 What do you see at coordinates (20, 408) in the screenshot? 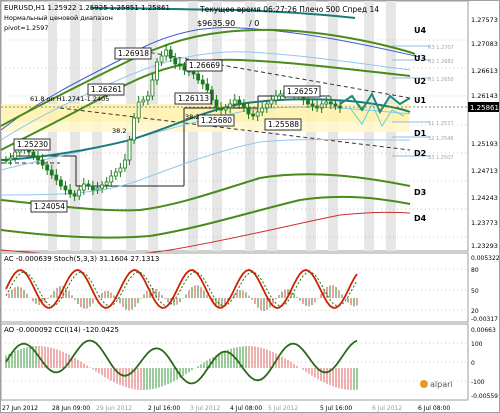
I see `svg-text: 27 Jun 2012` at bounding box center [20, 408].